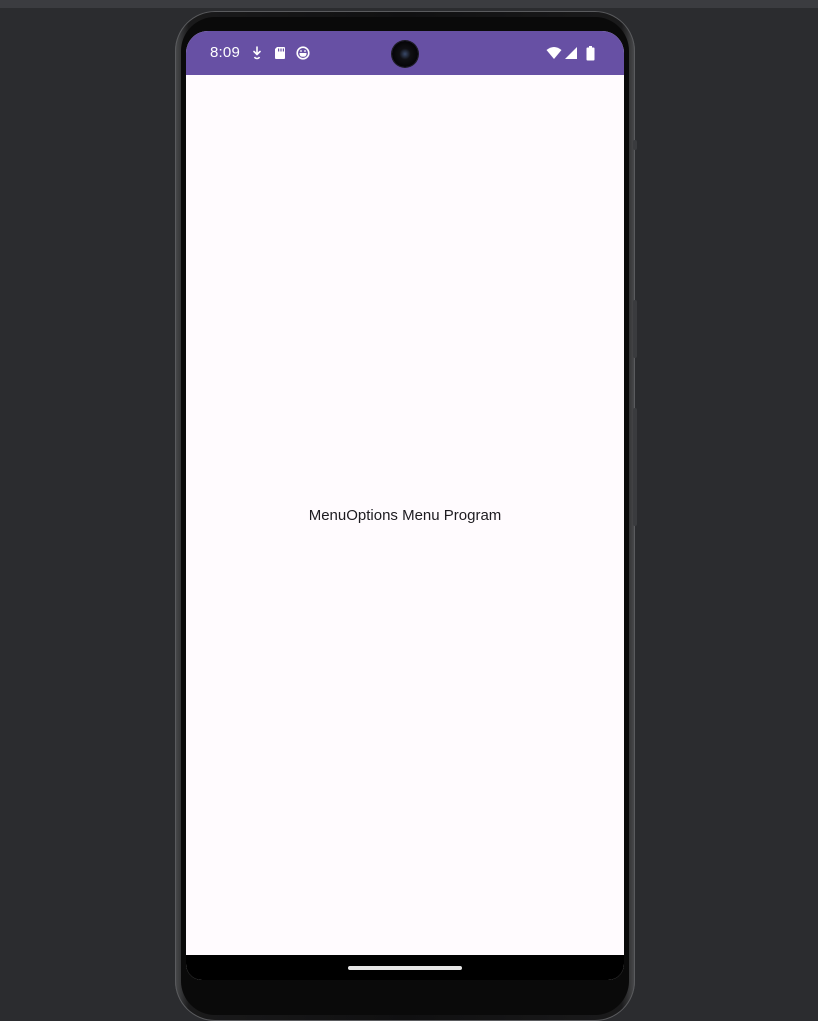 This screenshot has height=1021, width=818. Describe the element at coordinates (225, 52) in the screenshot. I see `status-time: 8:09` at that location.